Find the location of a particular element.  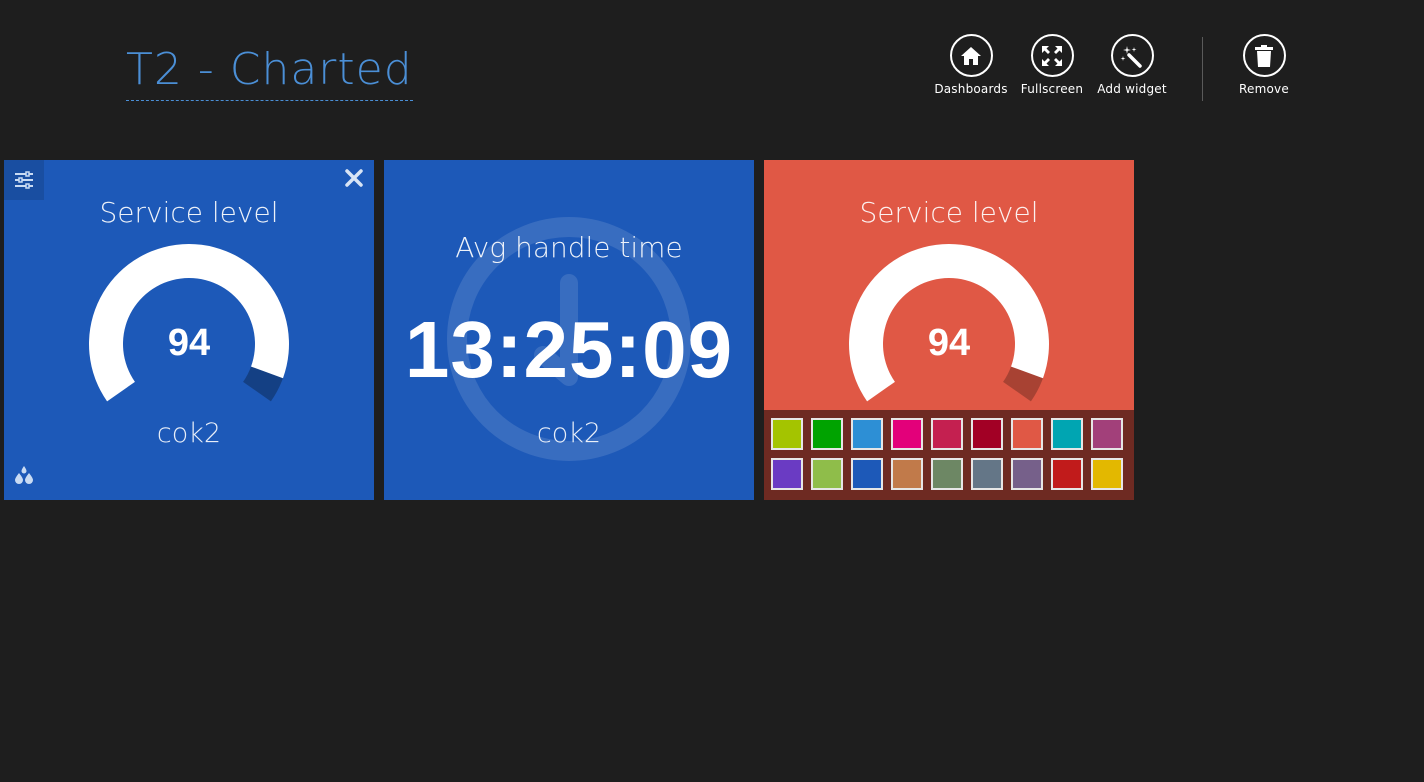

service-level-widget: Service level 94 cok2 is located at coordinates (189, 330).